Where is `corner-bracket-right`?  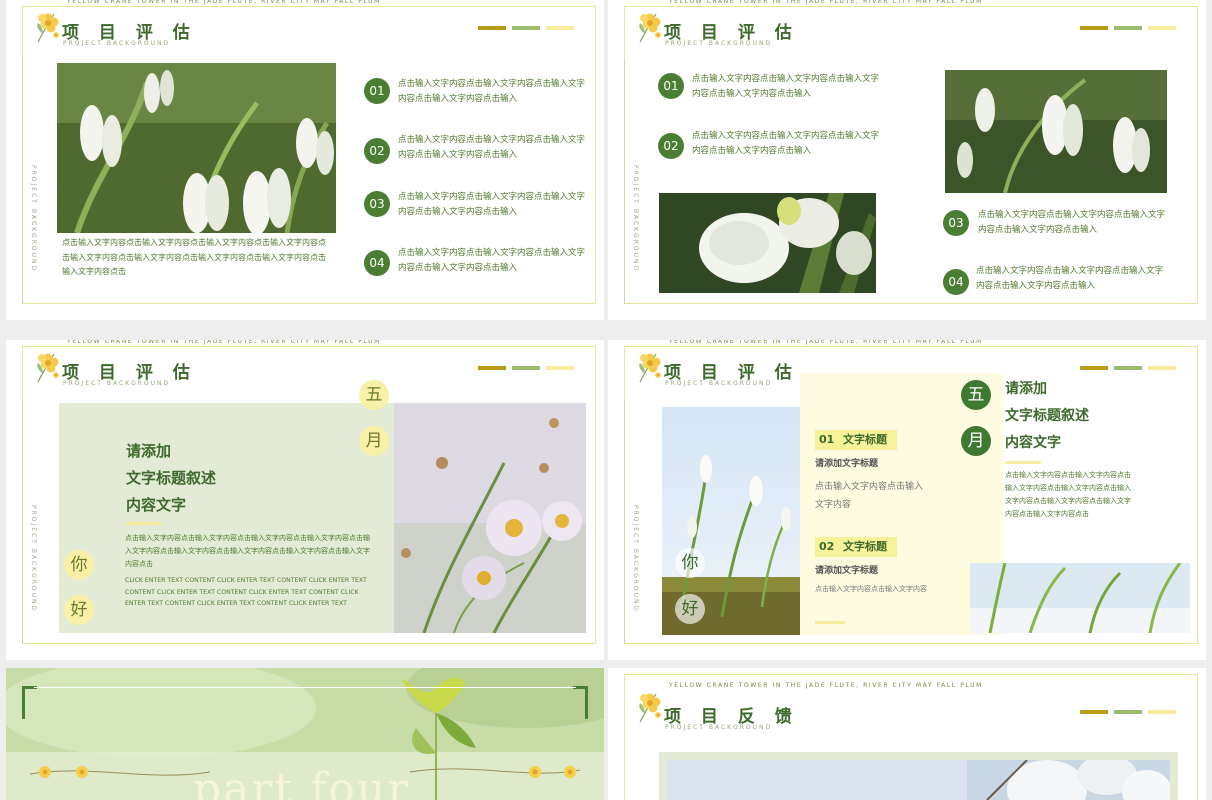
corner-bracket-right is located at coordinates (580, 702).